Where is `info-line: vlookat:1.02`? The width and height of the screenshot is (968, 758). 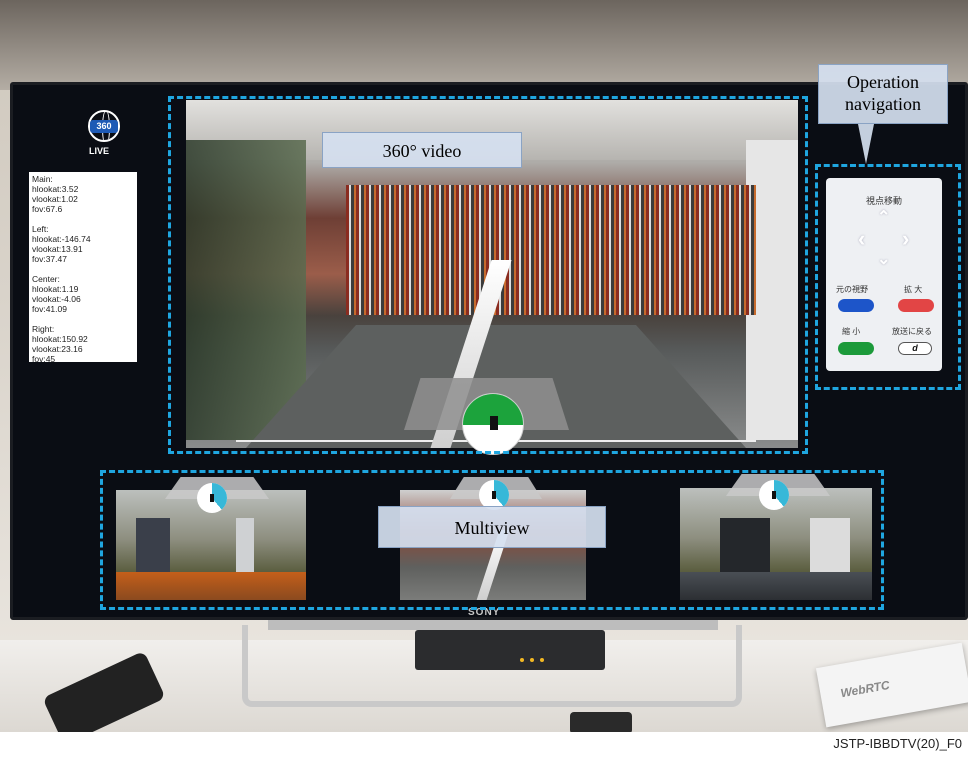
info-line: vlookat:1.02 is located at coordinates (55, 199).